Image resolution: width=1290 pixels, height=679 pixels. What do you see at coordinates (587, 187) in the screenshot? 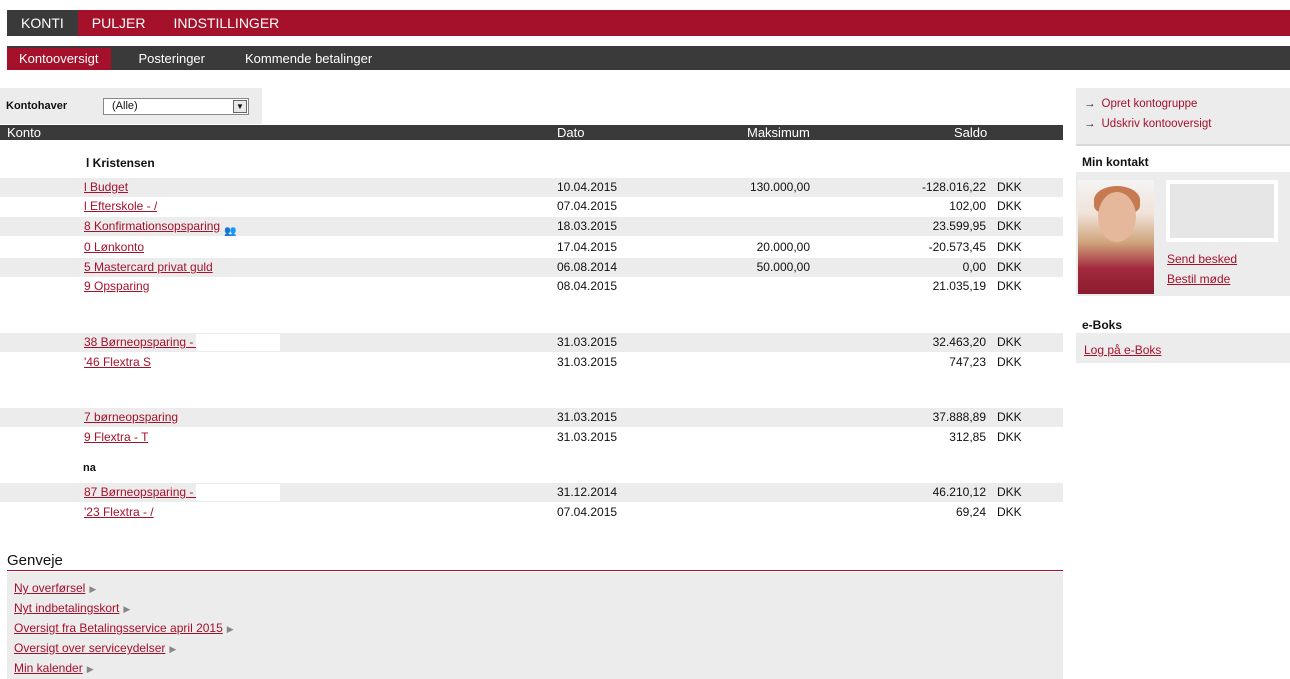
I see `account-date: 10.04.2015` at bounding box center [587, 187].